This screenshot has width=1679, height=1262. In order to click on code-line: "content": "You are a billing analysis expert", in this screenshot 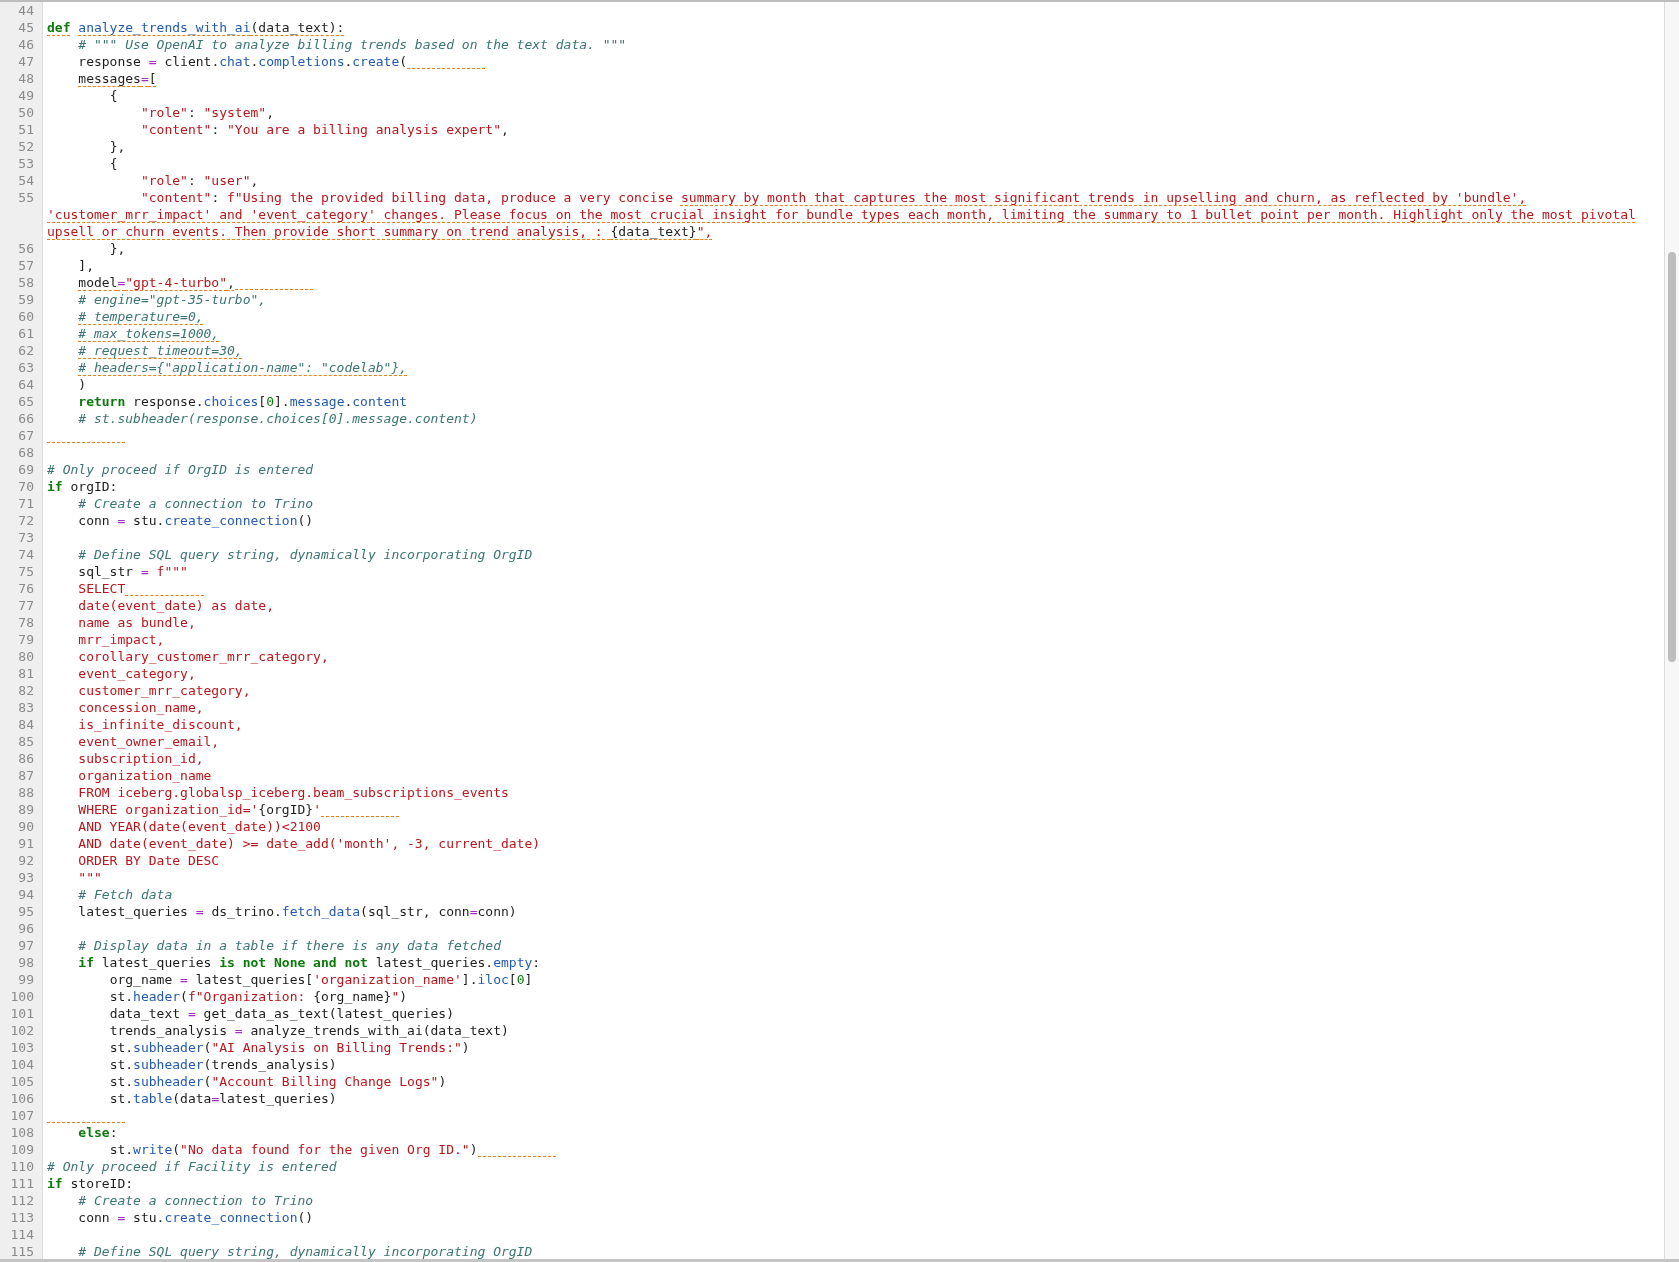, I will do `click(324, 129)`.